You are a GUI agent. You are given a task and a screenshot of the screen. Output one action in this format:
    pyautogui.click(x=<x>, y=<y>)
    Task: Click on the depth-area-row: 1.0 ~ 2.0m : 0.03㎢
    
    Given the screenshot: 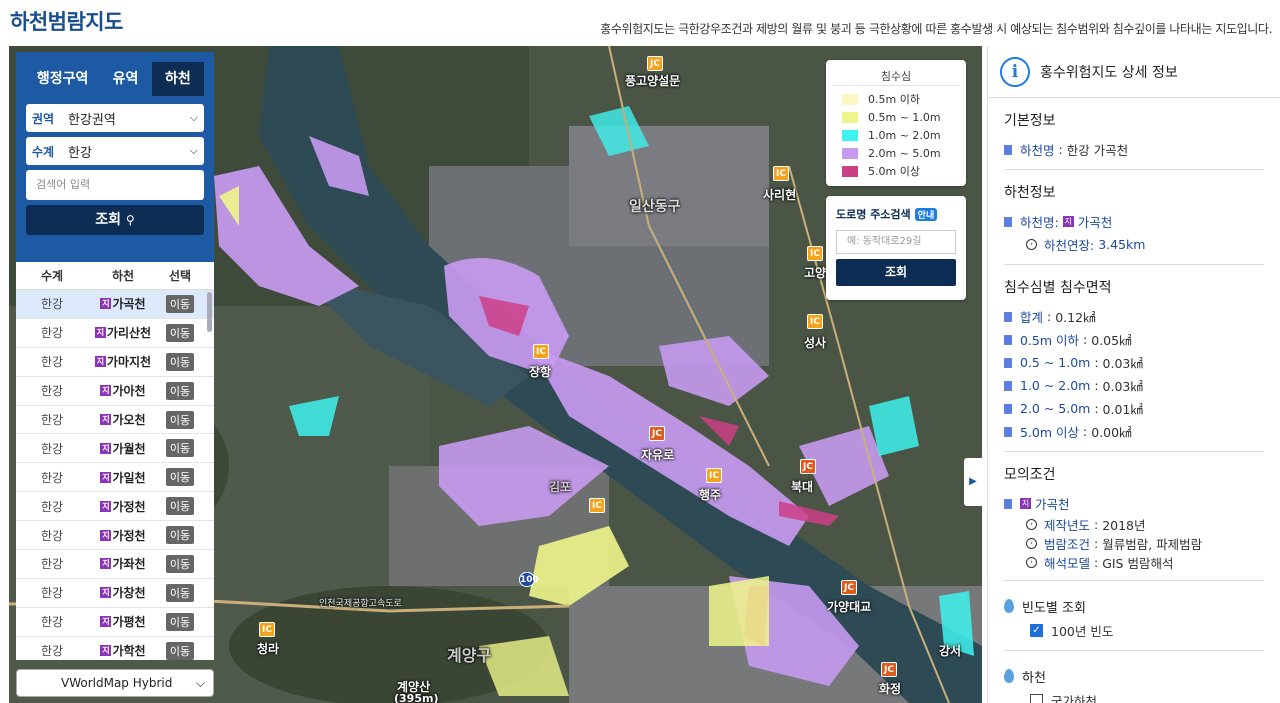 What is the action you would take?
    pyautogui.click(x=1134, y=385)
    